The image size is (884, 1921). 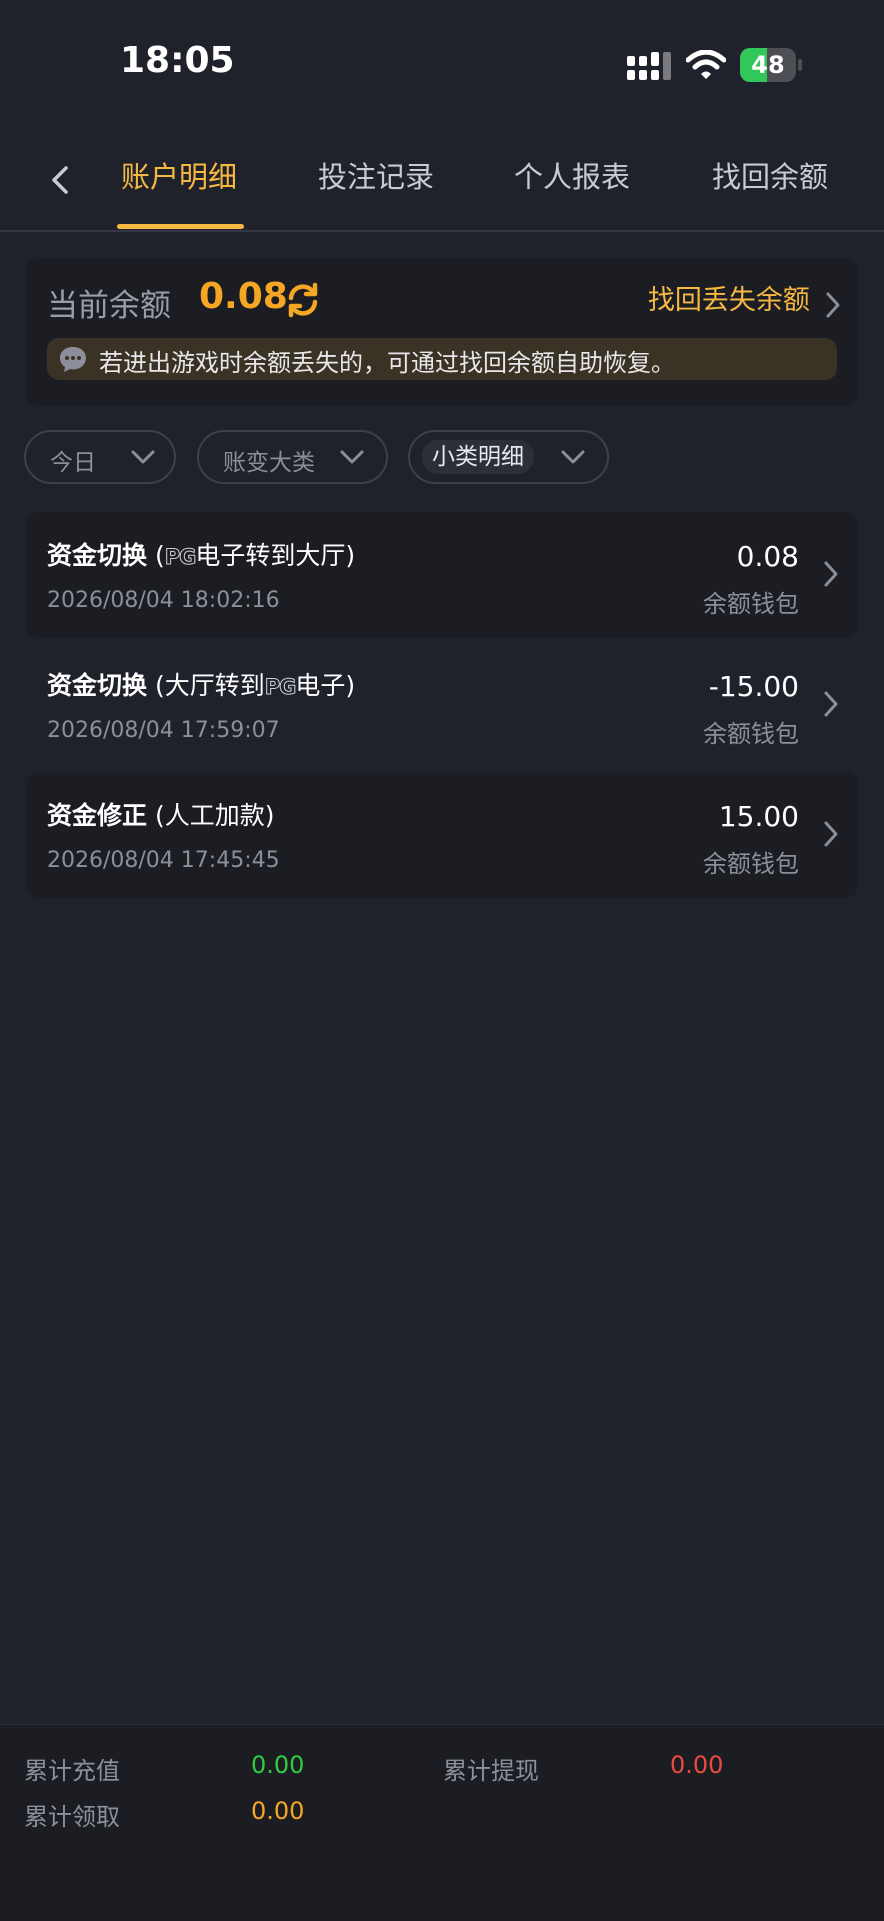 What do you see at coordinates (387, 363) in the screenshot?
I see `notice-text: 若进出游戏时余额丢失的，可通过找回余额自助恢复。` at bounding box center [387, 363].